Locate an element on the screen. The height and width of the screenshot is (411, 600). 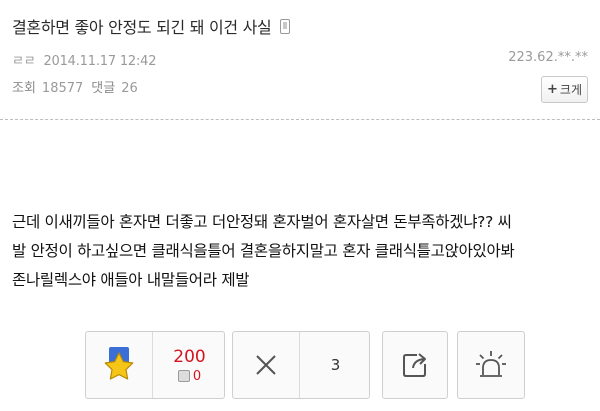
header-divider is located at coordinates (300, 119).